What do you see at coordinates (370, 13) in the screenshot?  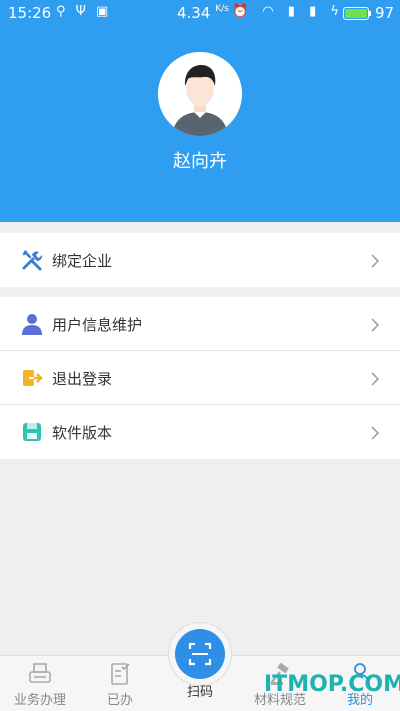 I see `battery-tip` at bounding box center [370, 13].